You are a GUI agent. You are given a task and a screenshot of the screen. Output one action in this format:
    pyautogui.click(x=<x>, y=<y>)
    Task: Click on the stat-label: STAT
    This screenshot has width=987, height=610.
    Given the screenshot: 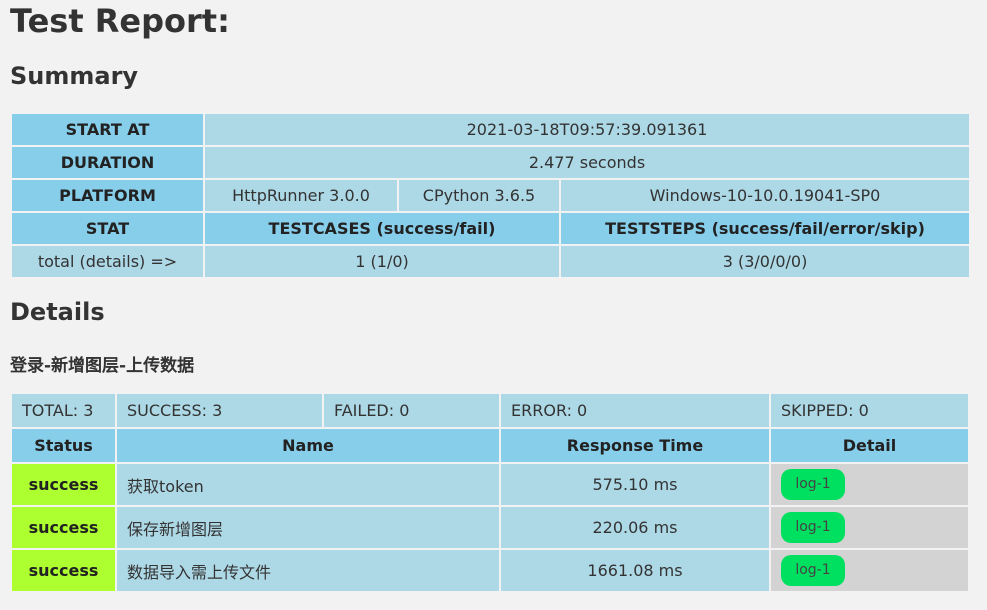 What is the action you would take?
    pyautogui.click(x=107, y=228)
    